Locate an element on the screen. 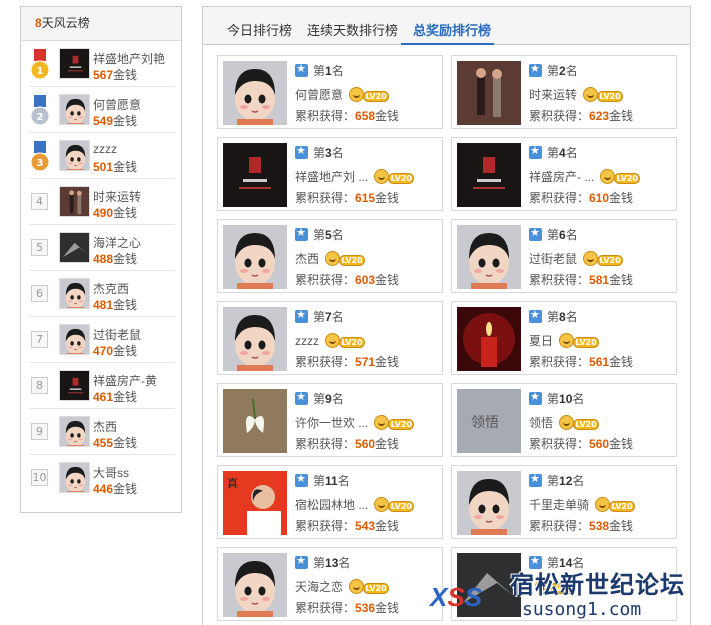  rank-list-item: 3 zzzz 501金钱 is located at coordinates (102, 156).